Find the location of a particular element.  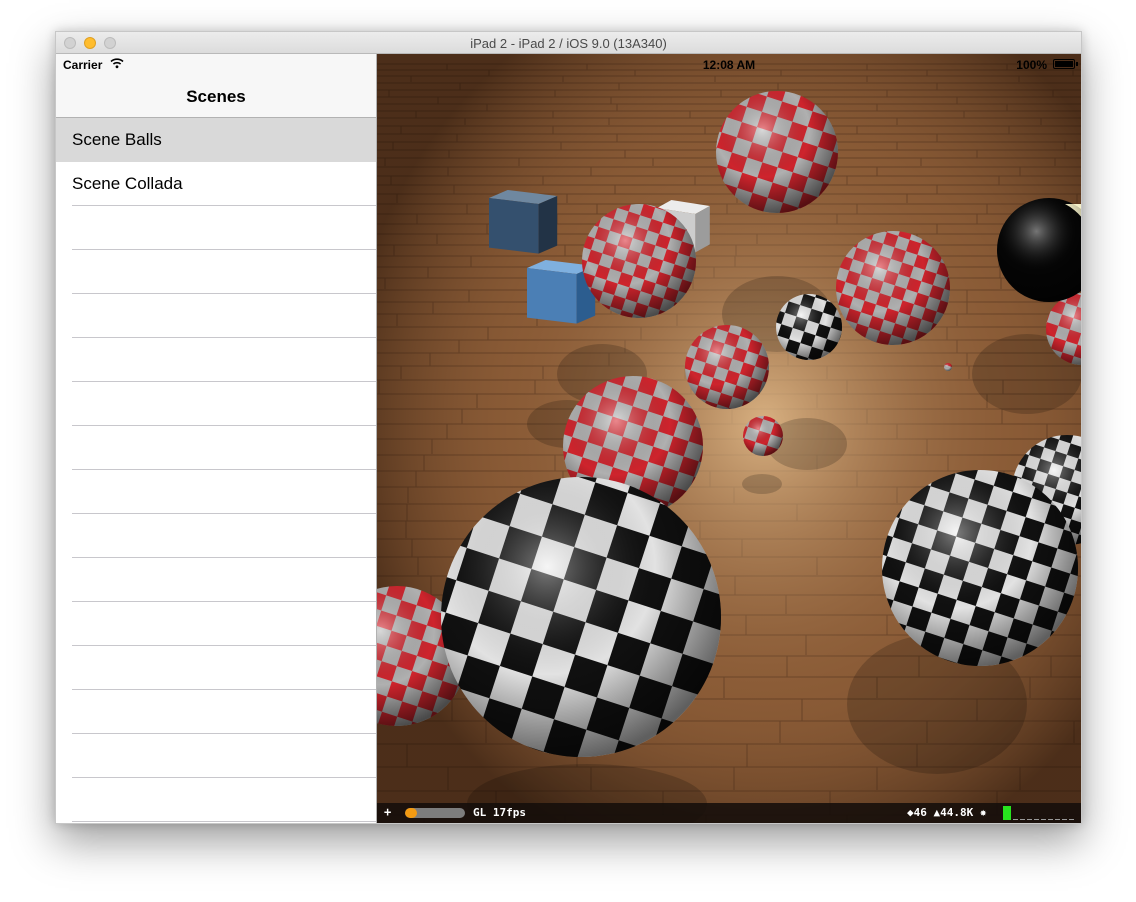

marble-cube is located at coordinates (523, 222).